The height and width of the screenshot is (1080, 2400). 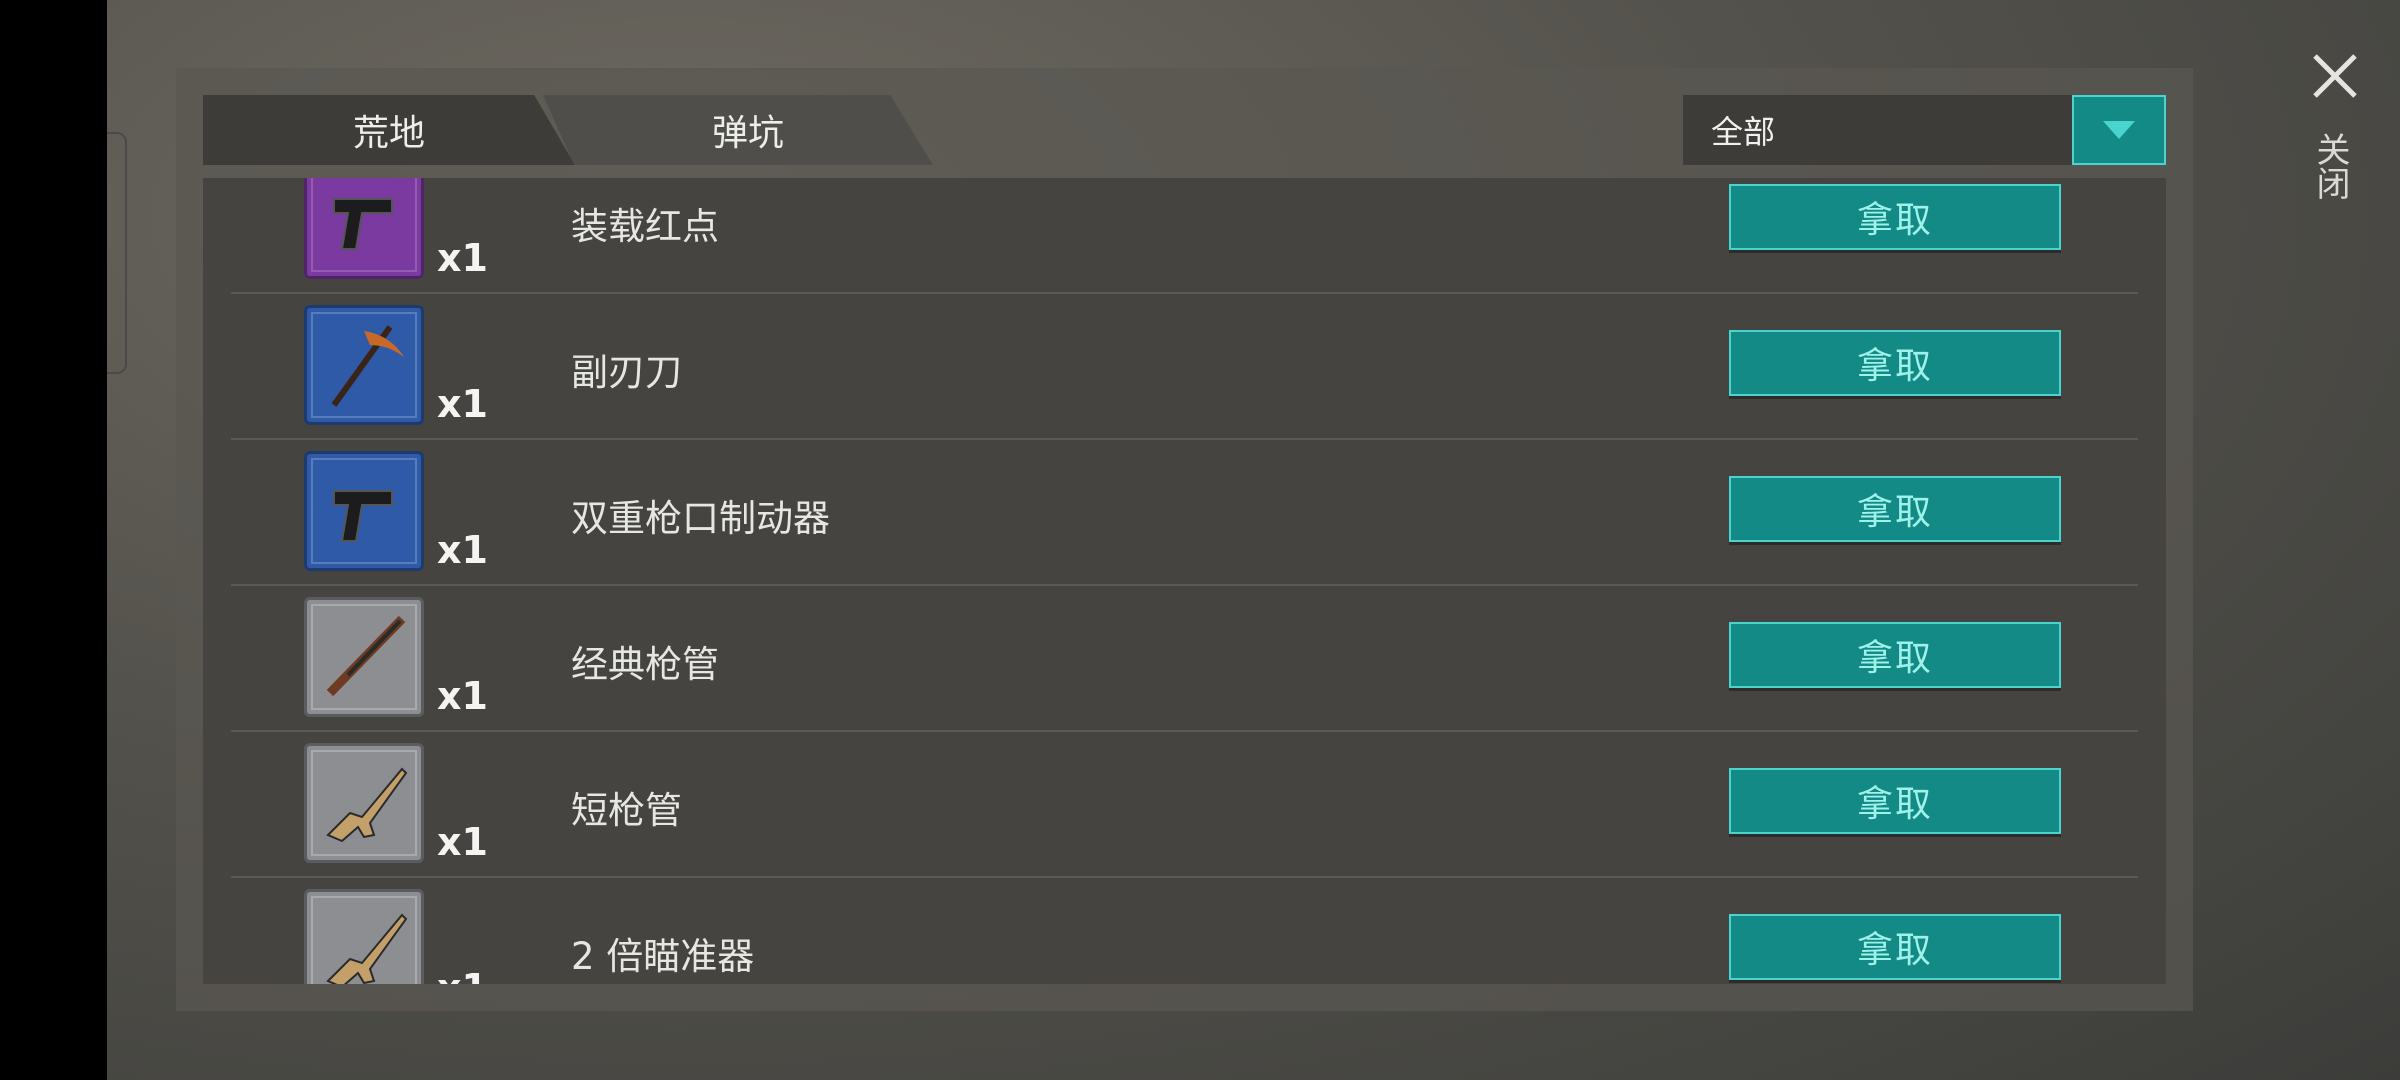 I want to click on pickaxe-icon, so click(x=364, y=365).